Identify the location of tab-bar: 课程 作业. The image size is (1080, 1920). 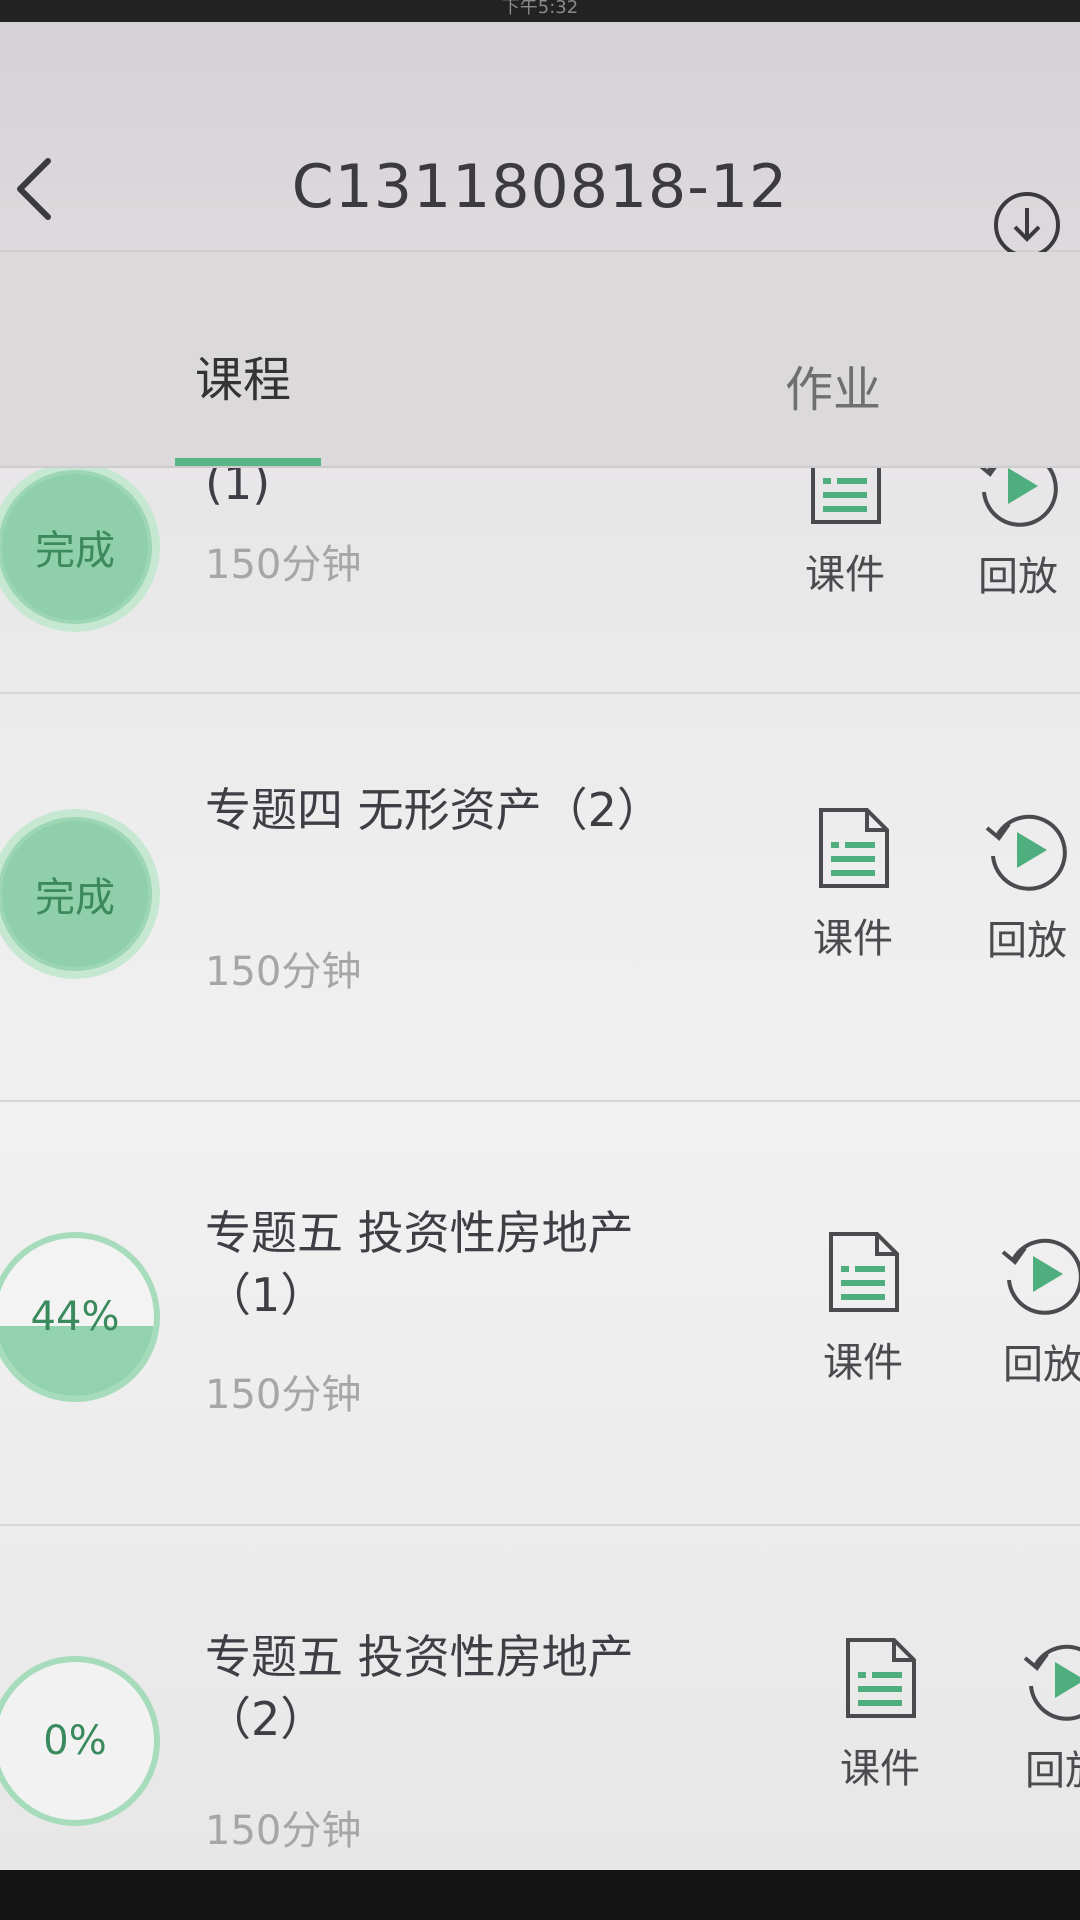
(540, 360).